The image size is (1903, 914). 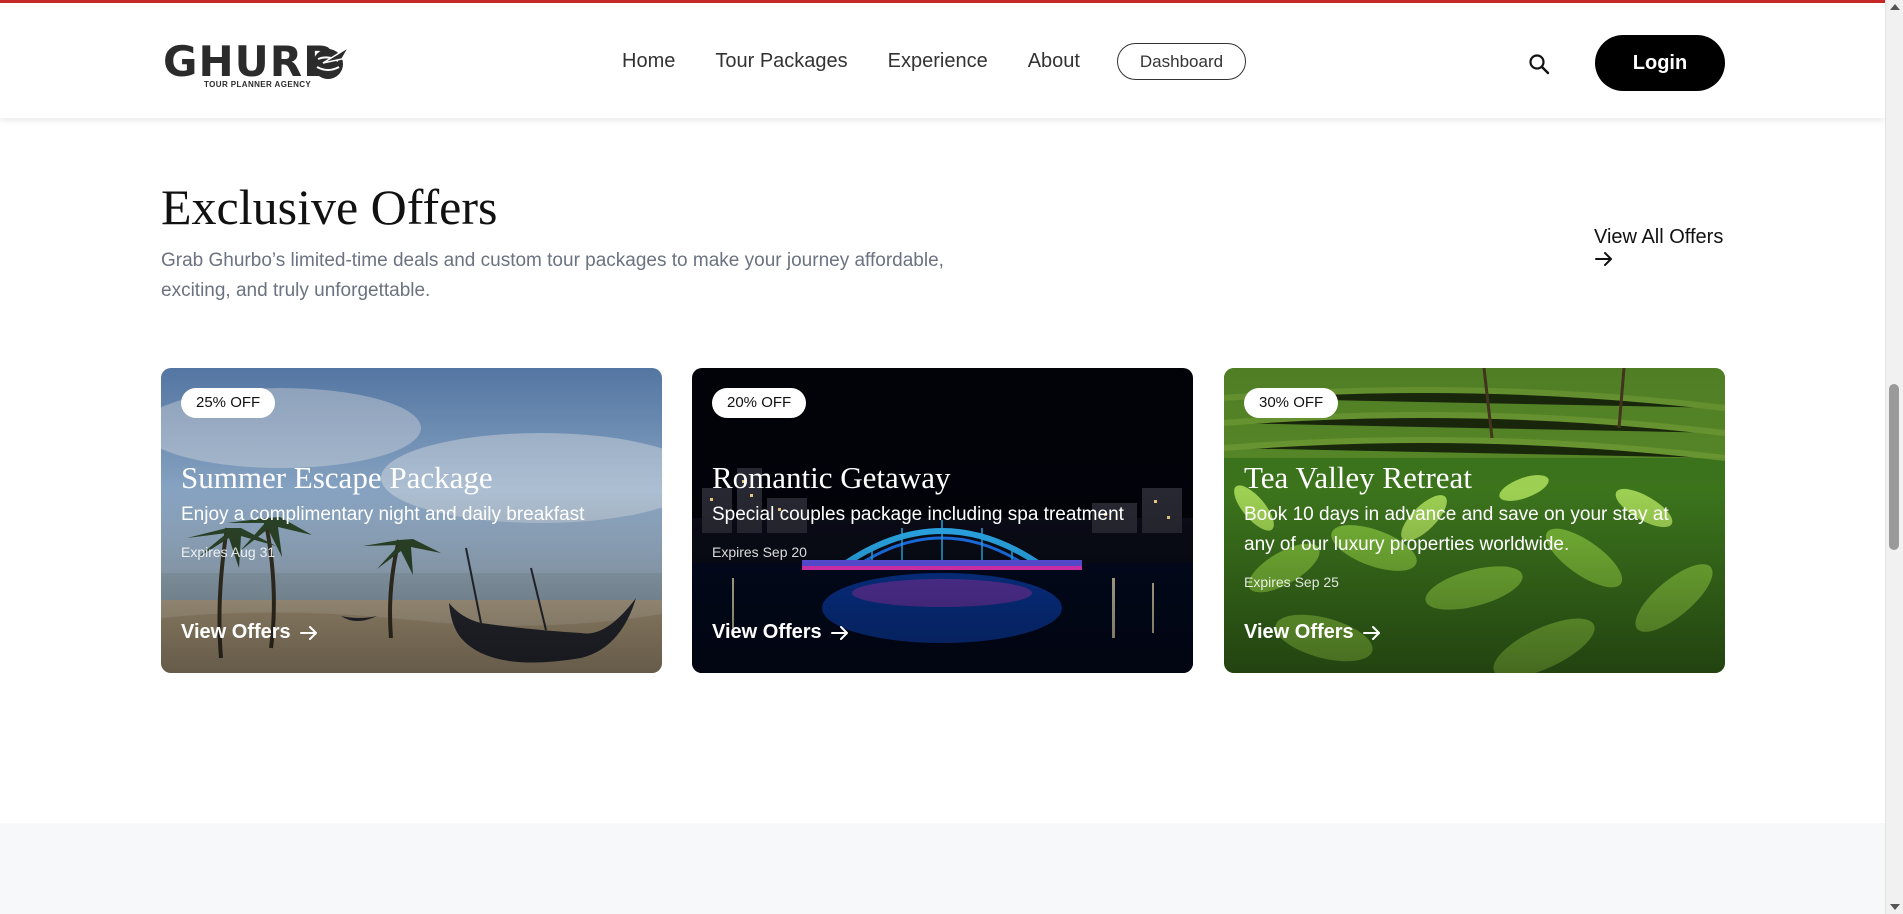 I want to click on nav-tour-packages: Tour Packages, so click(x=781, y=61).